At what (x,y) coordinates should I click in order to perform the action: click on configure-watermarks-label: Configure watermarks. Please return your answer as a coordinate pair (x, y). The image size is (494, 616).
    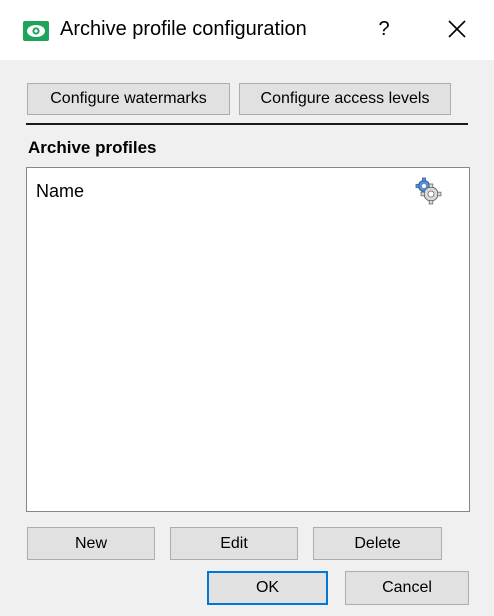
    Looking at the image, I should click on (128, 98).